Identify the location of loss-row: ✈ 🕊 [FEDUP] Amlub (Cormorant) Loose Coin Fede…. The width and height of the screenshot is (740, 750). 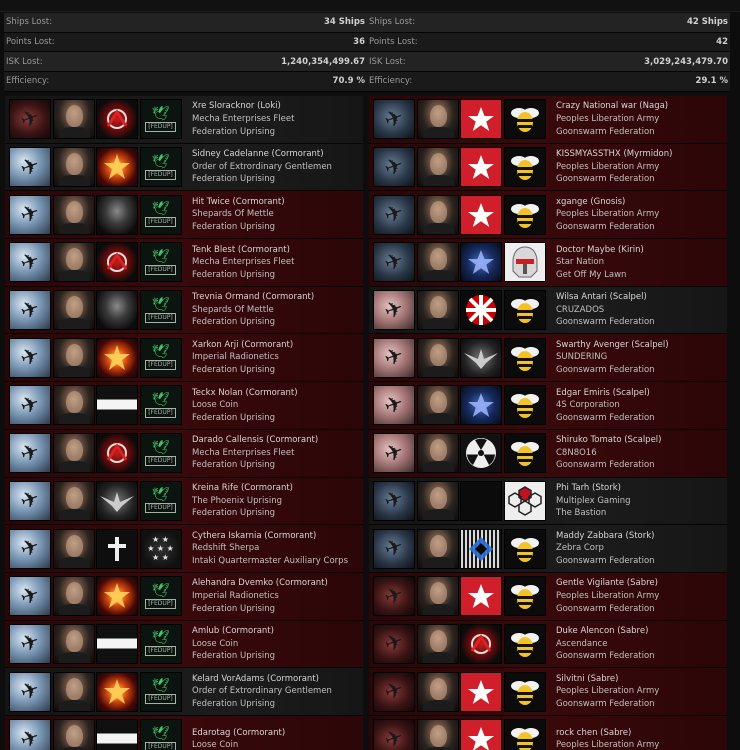
(184, 644).